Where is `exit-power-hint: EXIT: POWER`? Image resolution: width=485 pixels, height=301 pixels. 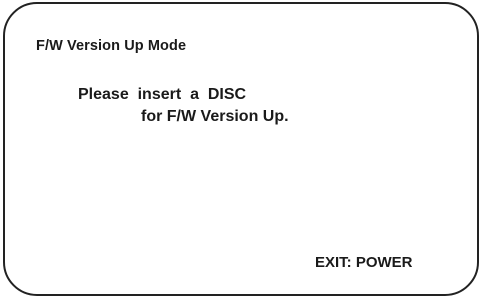 exit-power-hint: EXIT: POWER is located at coordinates (364, 262).